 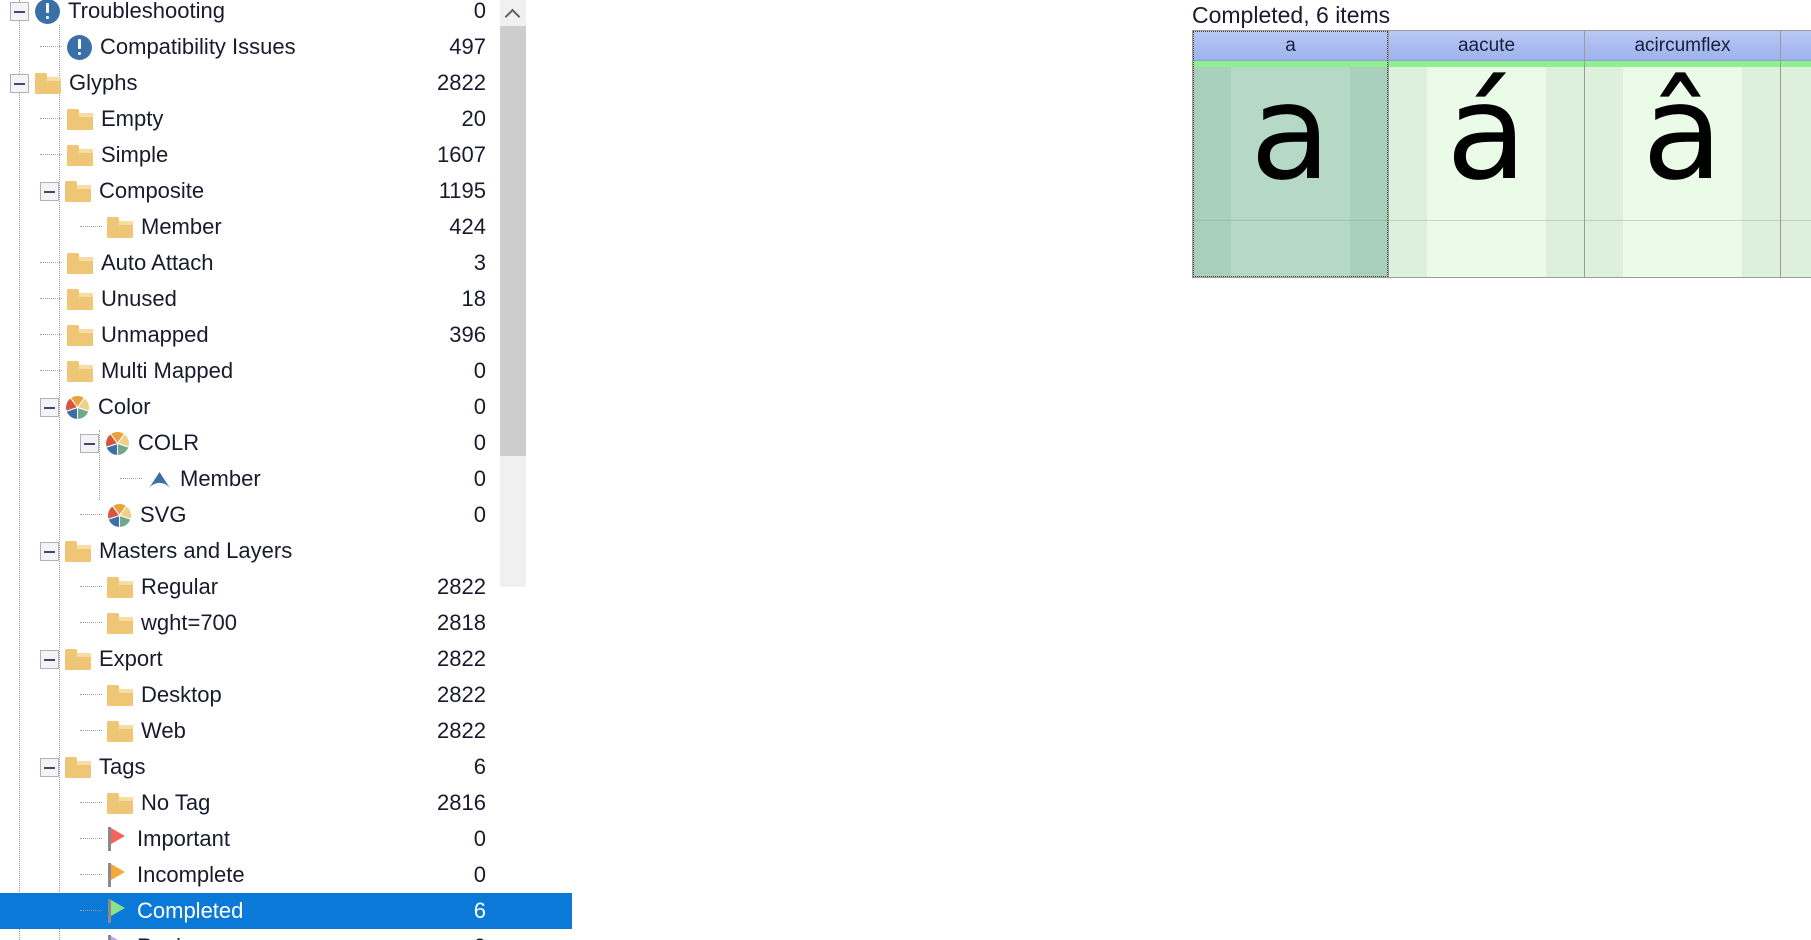 I want to click on tree-row-label: COLR, so click(x=169, y=442).